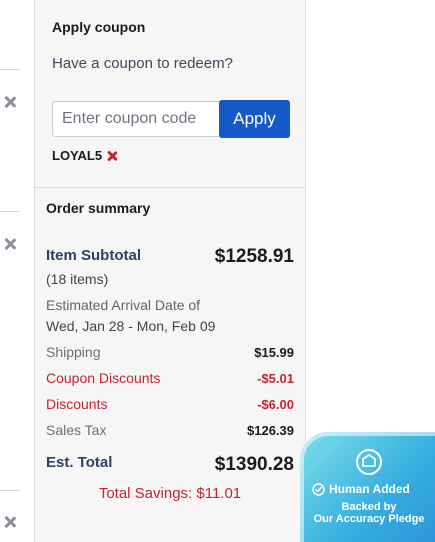  I want to click on coupon-code-input, so click(136, 119).